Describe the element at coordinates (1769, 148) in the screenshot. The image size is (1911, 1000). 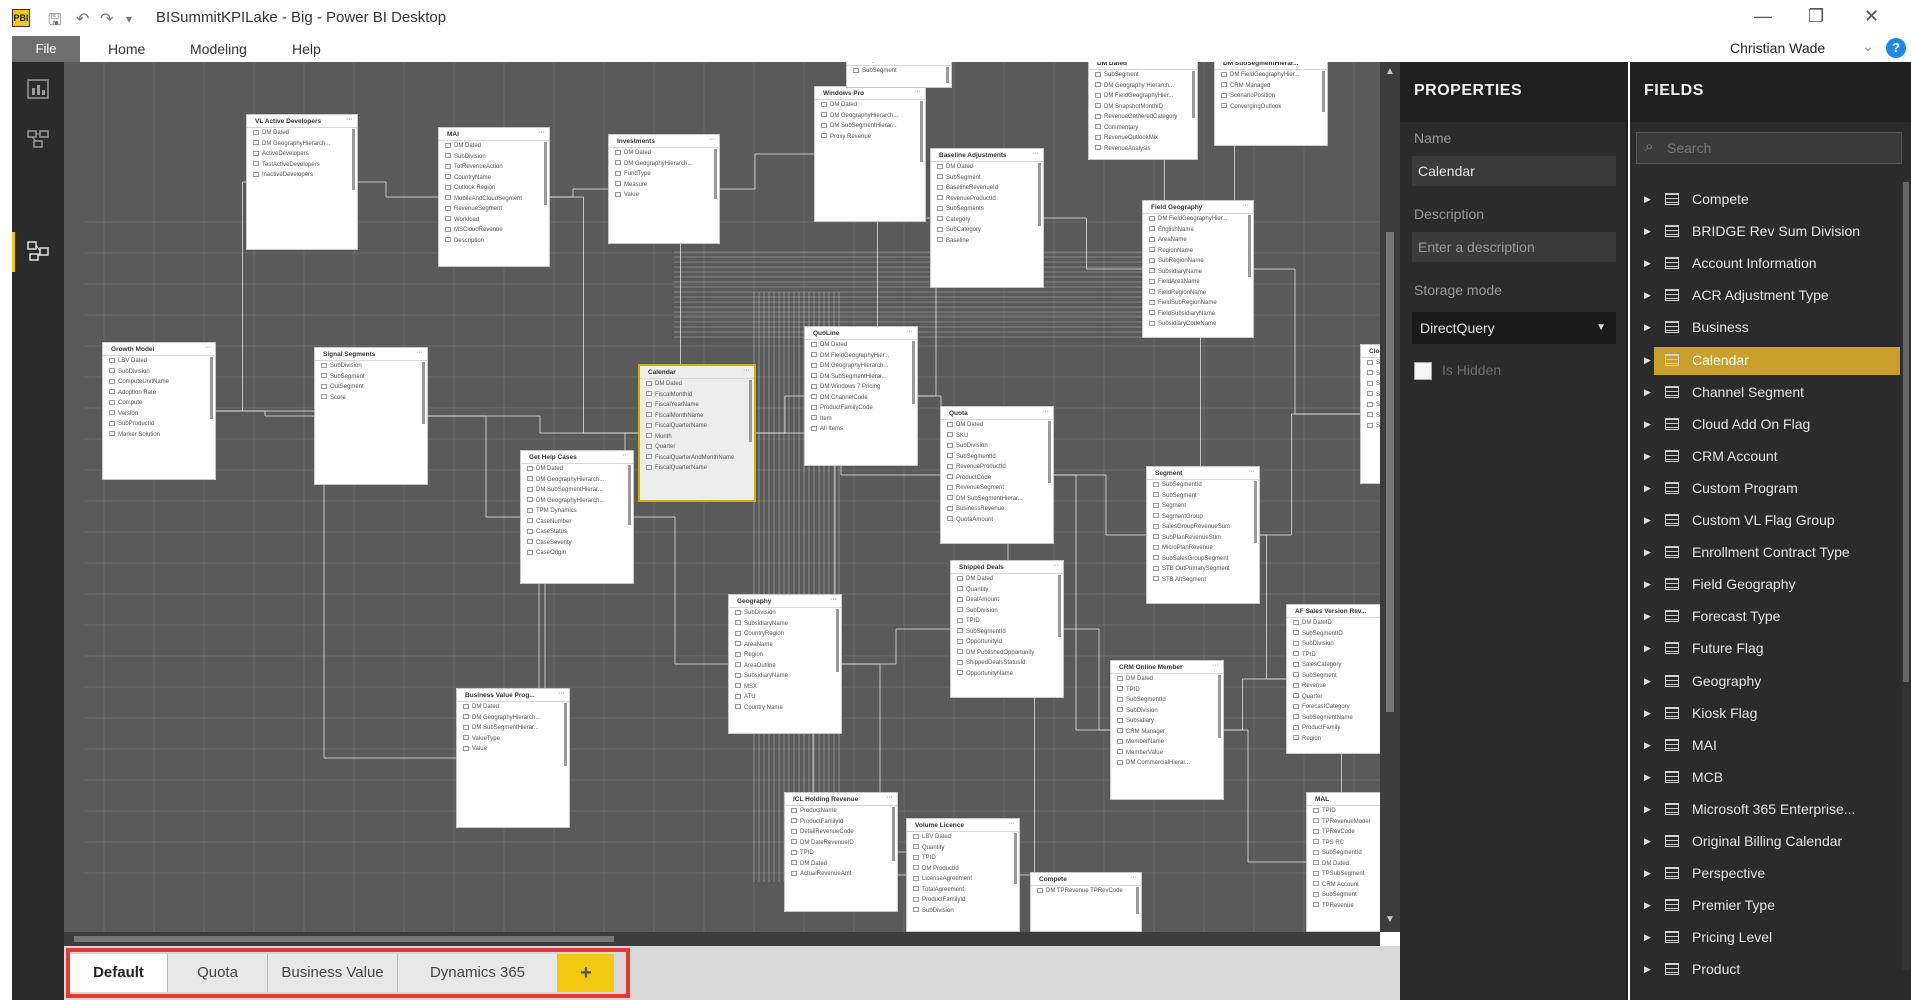
I see `search-input: ⌕ Search` at that location.